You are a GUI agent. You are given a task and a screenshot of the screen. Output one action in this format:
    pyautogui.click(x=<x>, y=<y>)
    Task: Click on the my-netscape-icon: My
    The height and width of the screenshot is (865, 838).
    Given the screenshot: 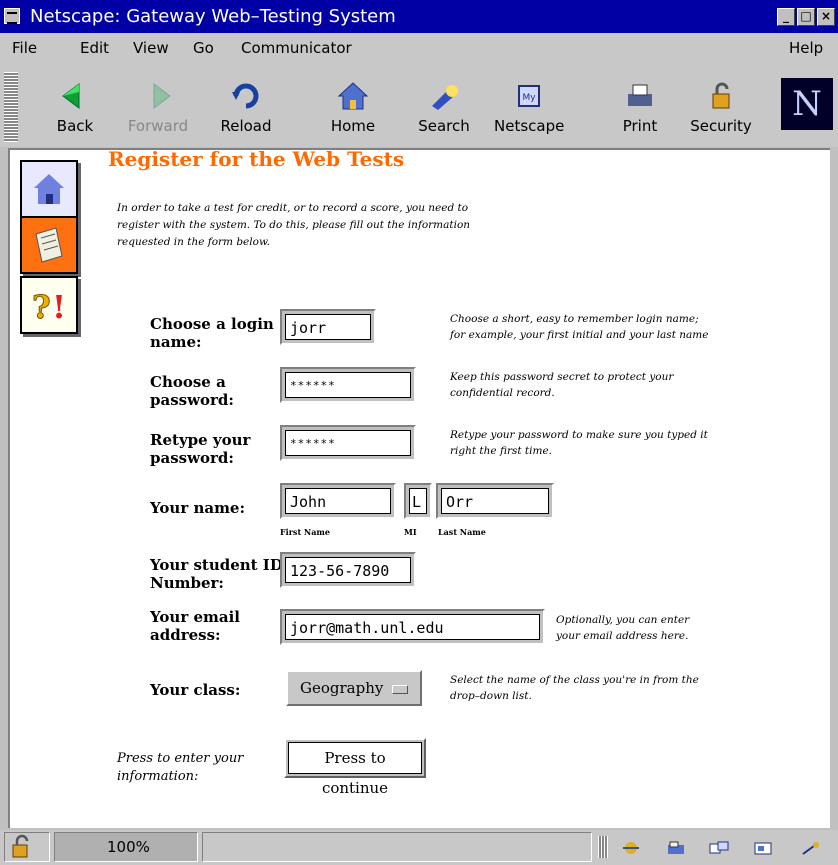 What is the action you would take?
    pyautogui.click(x=529, y=96)
    